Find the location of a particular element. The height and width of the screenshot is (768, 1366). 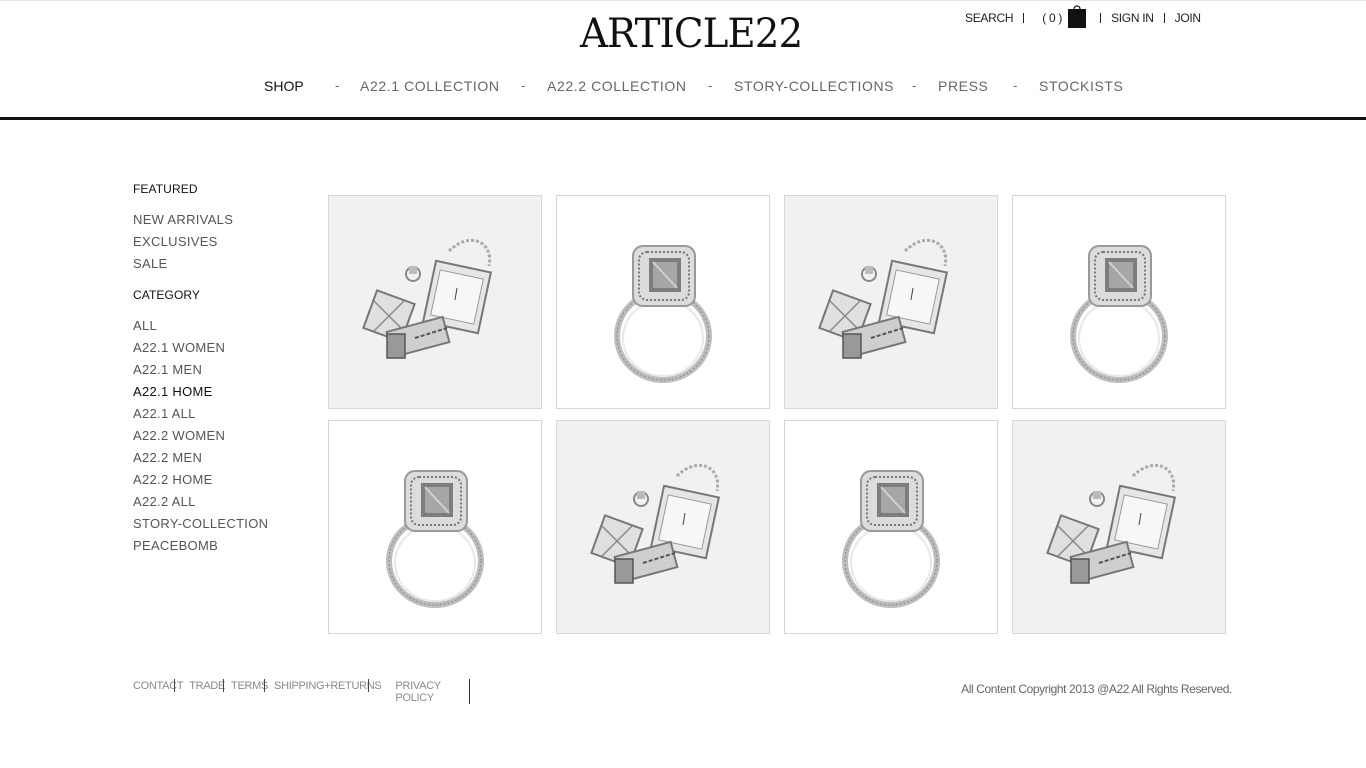

footer-privacy-link: PRIVACY POLICY is located at coordinates (425, 692).